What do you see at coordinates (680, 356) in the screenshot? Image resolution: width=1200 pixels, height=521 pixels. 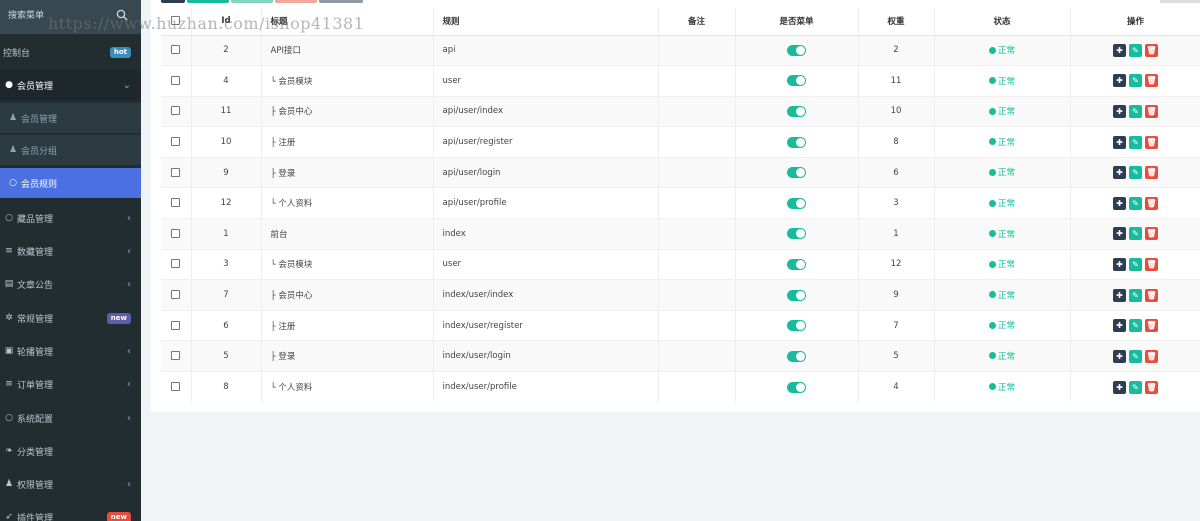 I see `table-row: 5 ├ 登录 index/user/login 5 正常 ✚ ✎ 🗑` at bounding box center [680, 356].